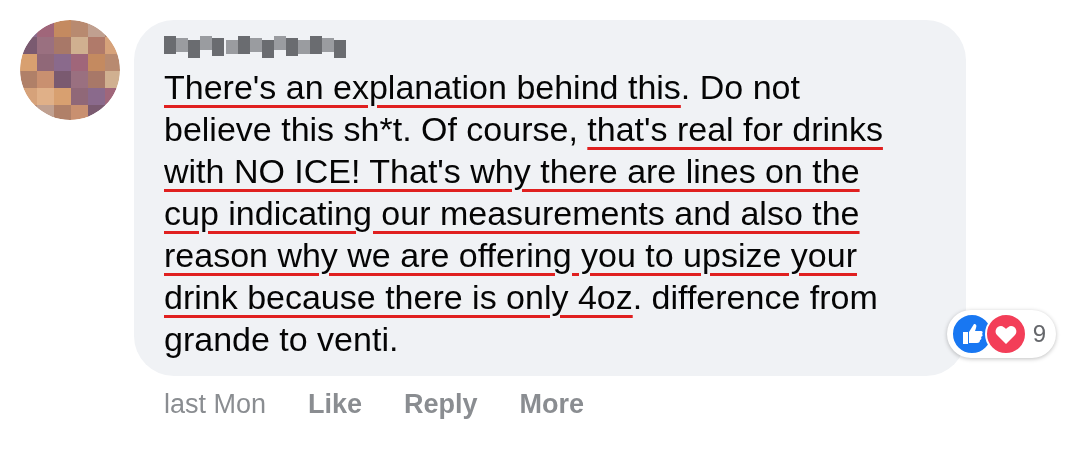 The image size is (1080, 455). I want to click on reaction-badge: 9, so click(1001, 334).